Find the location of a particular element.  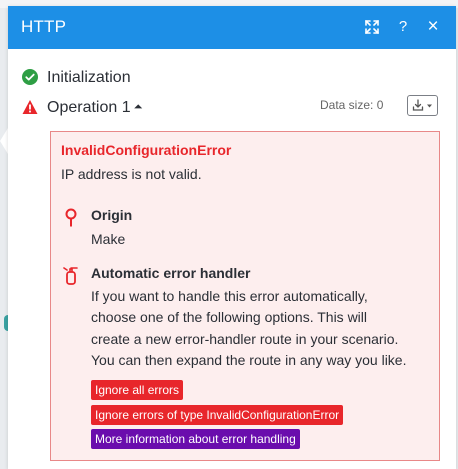

panel-title: HTTP is located at coordinates (44, 26).